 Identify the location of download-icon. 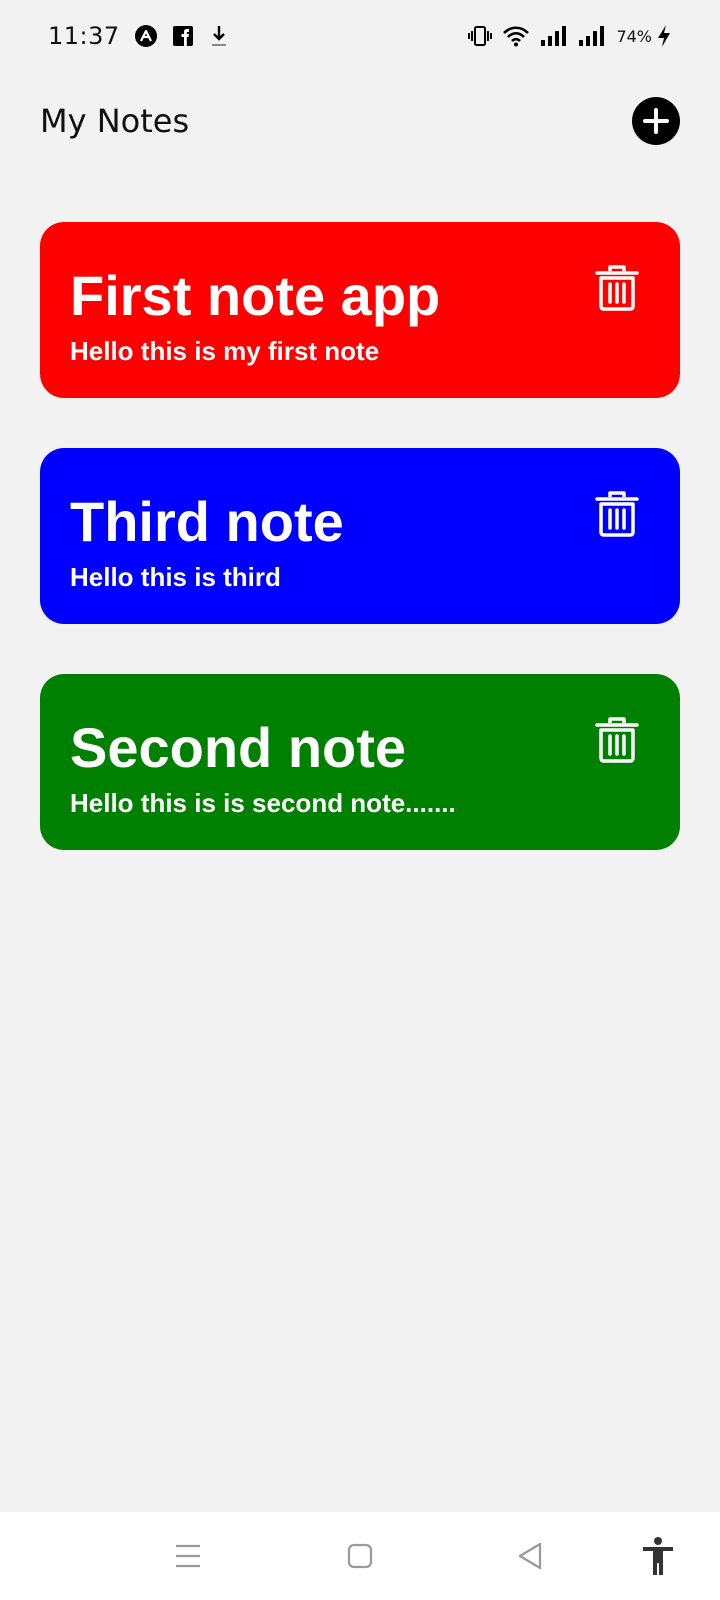
(219, 36).